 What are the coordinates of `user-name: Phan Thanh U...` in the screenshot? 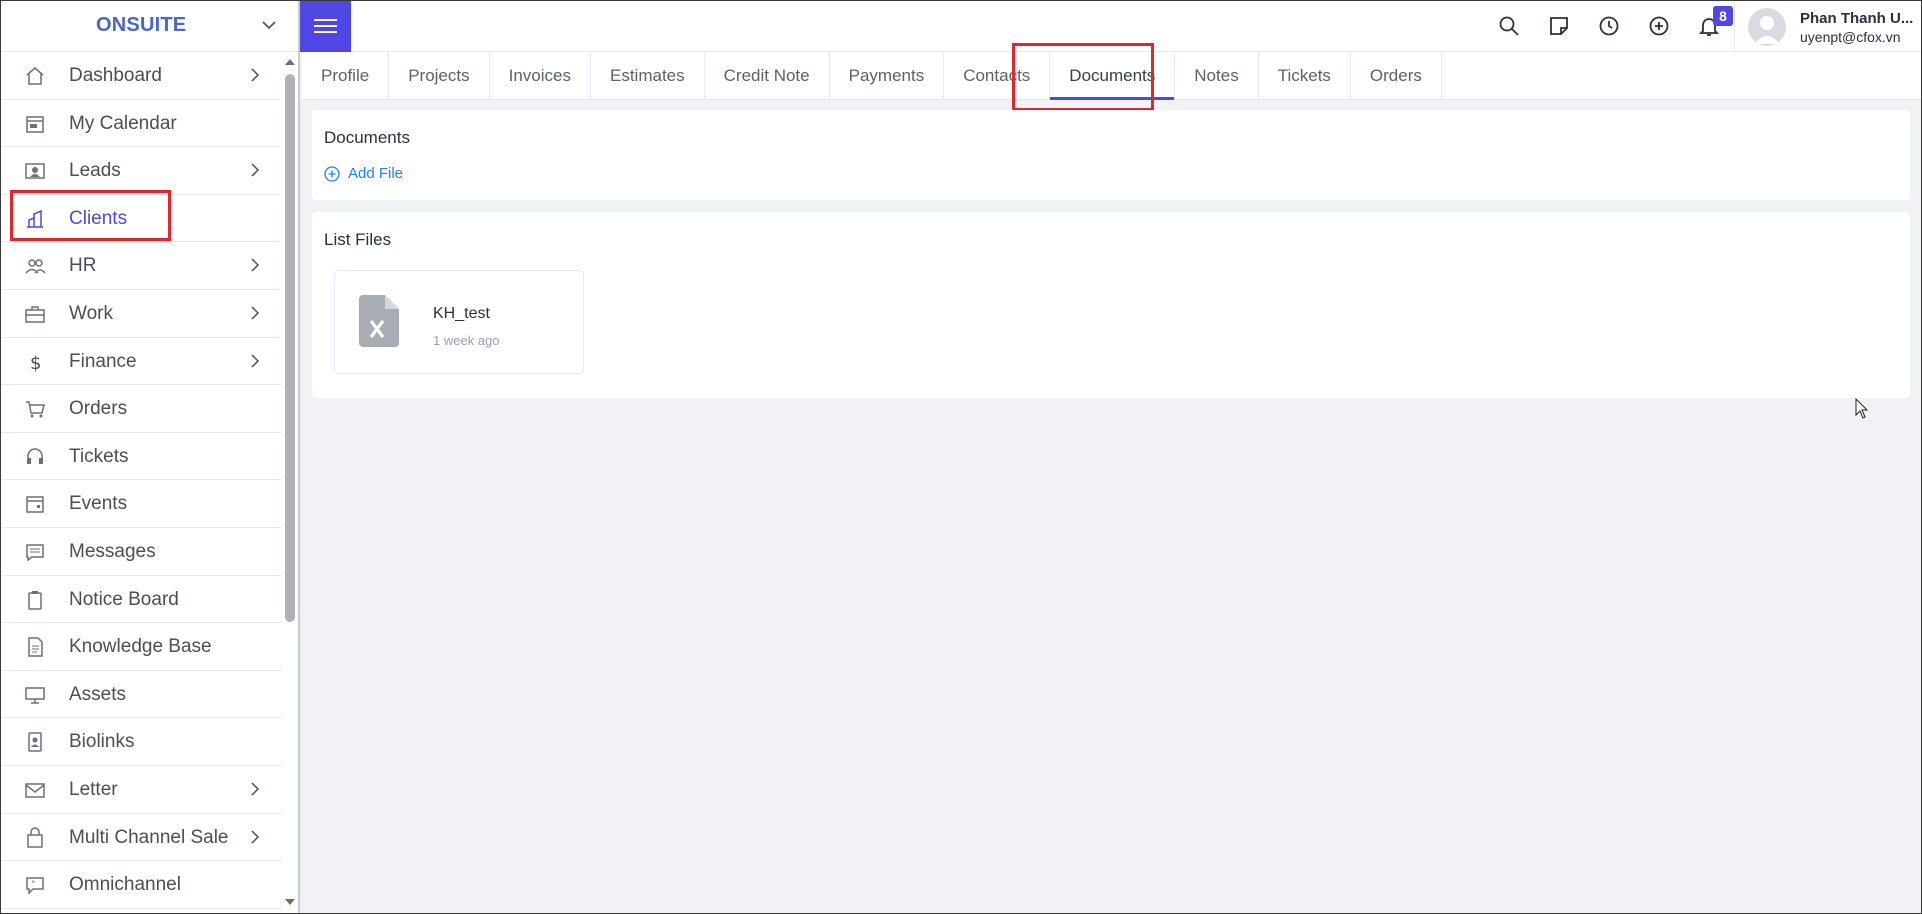 It's located at (1856, 18).